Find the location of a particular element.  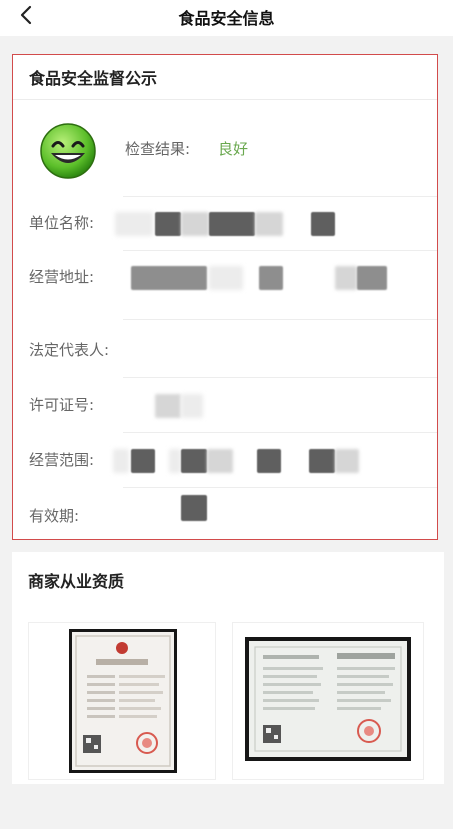

navigation-bar: 食品安全信息 is located at coordinates (226, 18).